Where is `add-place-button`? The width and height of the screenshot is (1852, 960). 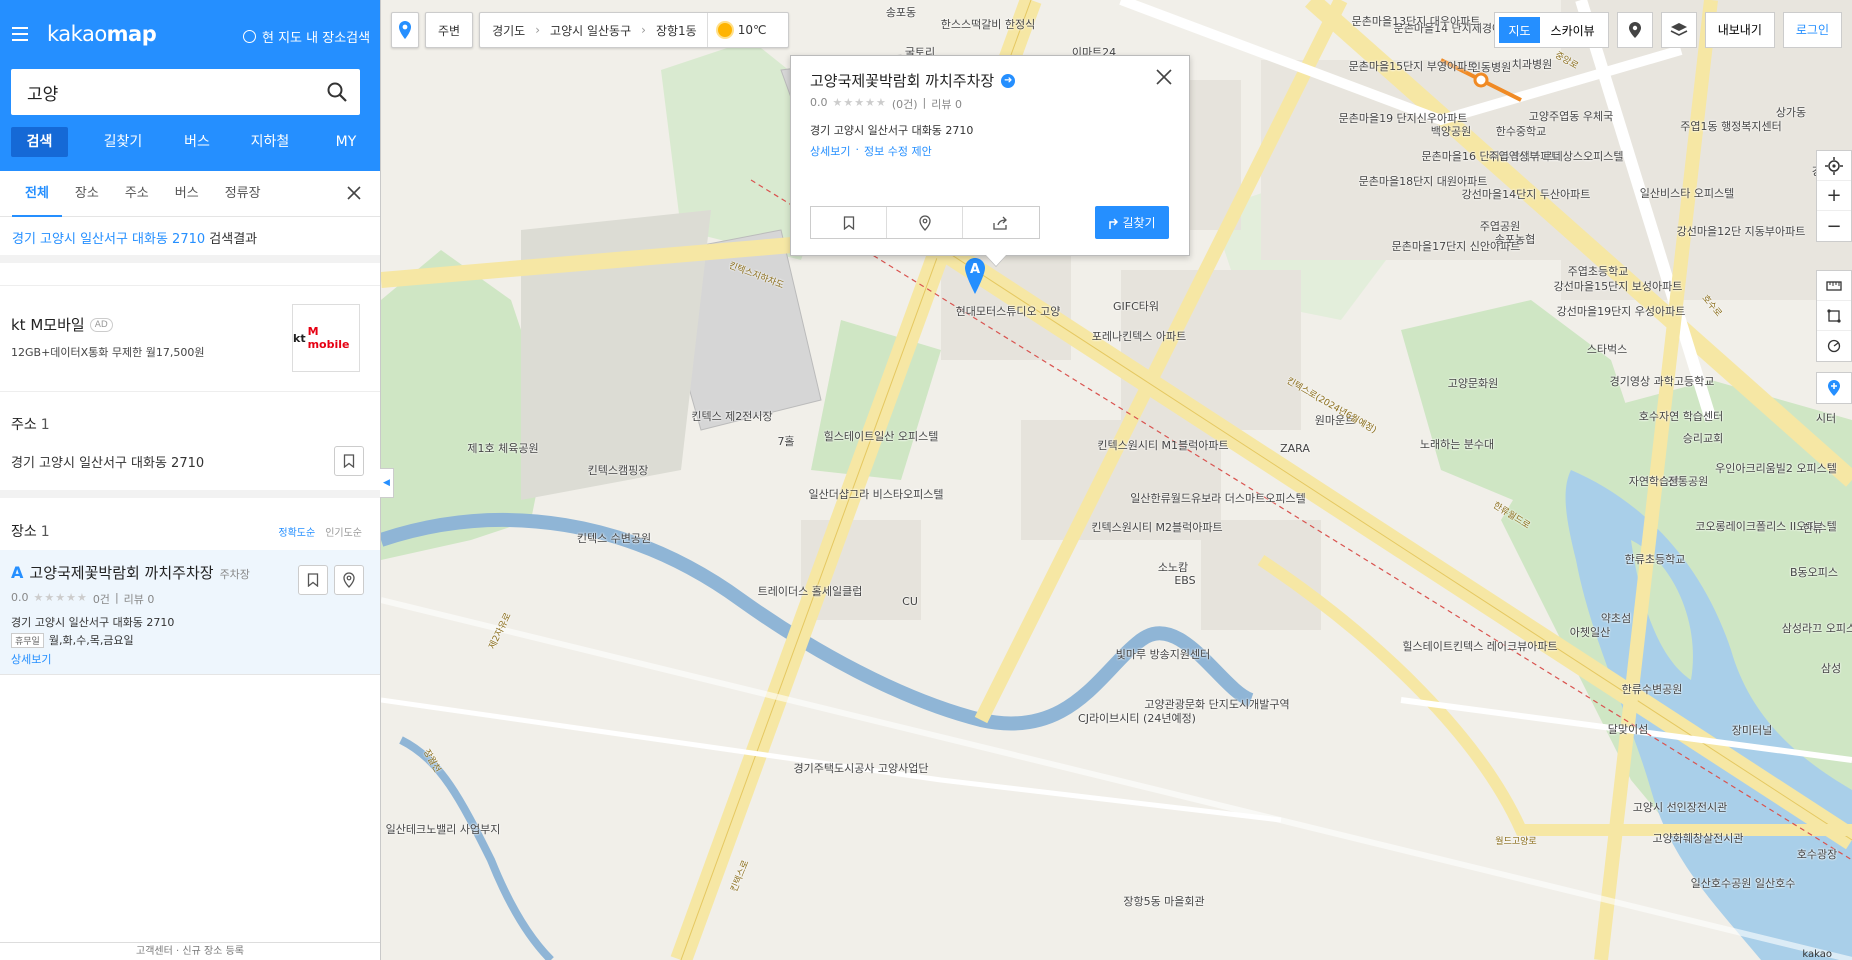
add-place-button is located at coordinates (1834, 388).